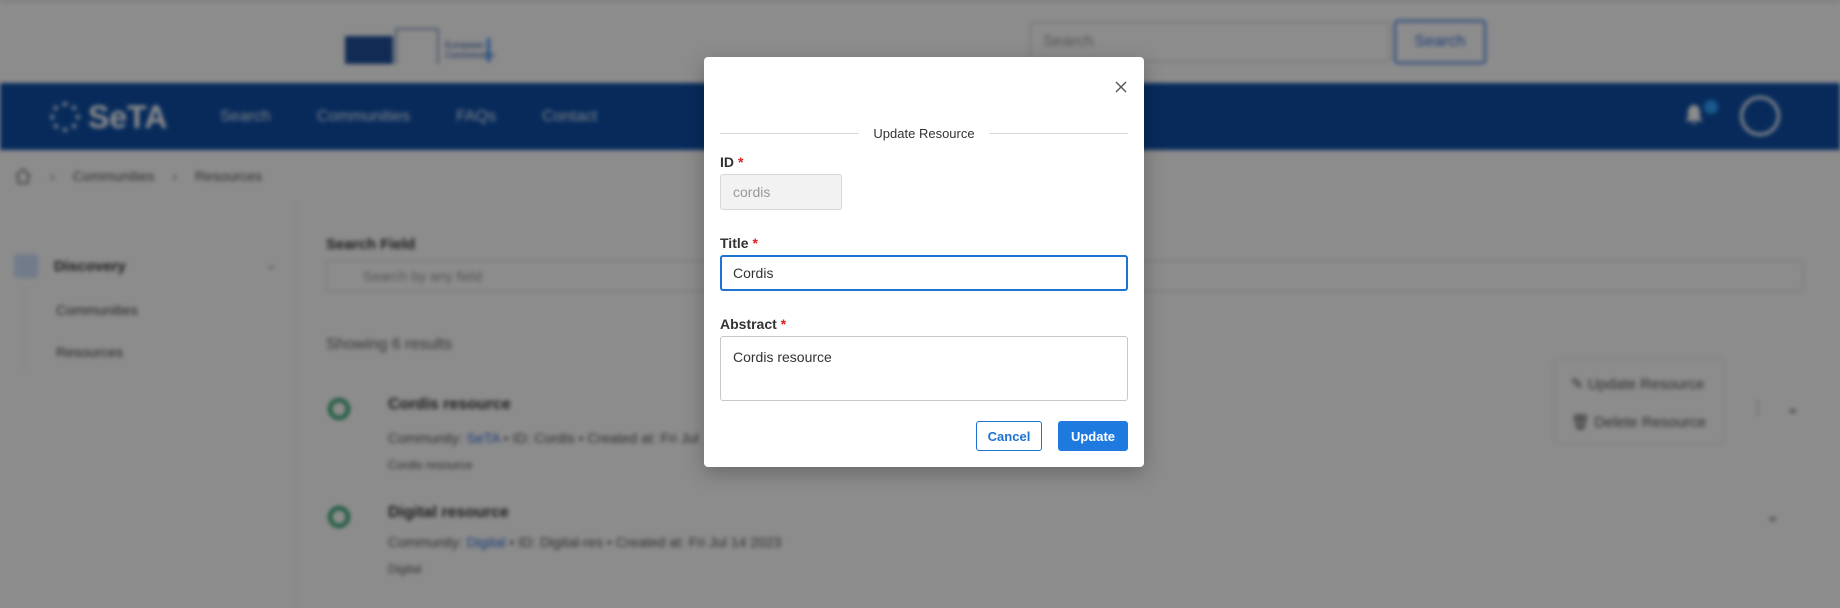 The image size is (1840, 608). I want to click on close-icon, so click(1121, 87).